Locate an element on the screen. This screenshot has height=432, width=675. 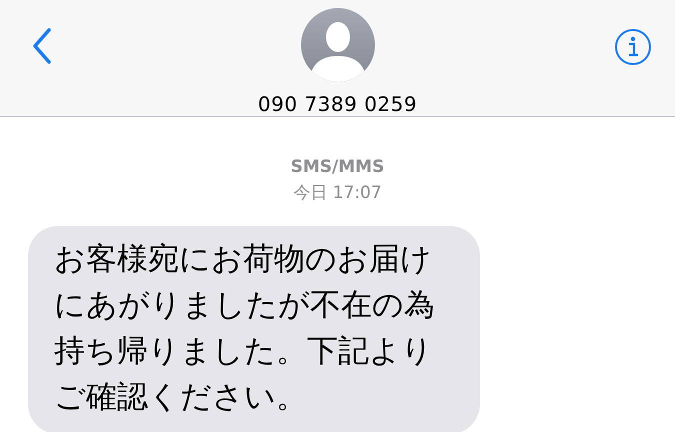
info-icon is located at coordinates (633, 47).